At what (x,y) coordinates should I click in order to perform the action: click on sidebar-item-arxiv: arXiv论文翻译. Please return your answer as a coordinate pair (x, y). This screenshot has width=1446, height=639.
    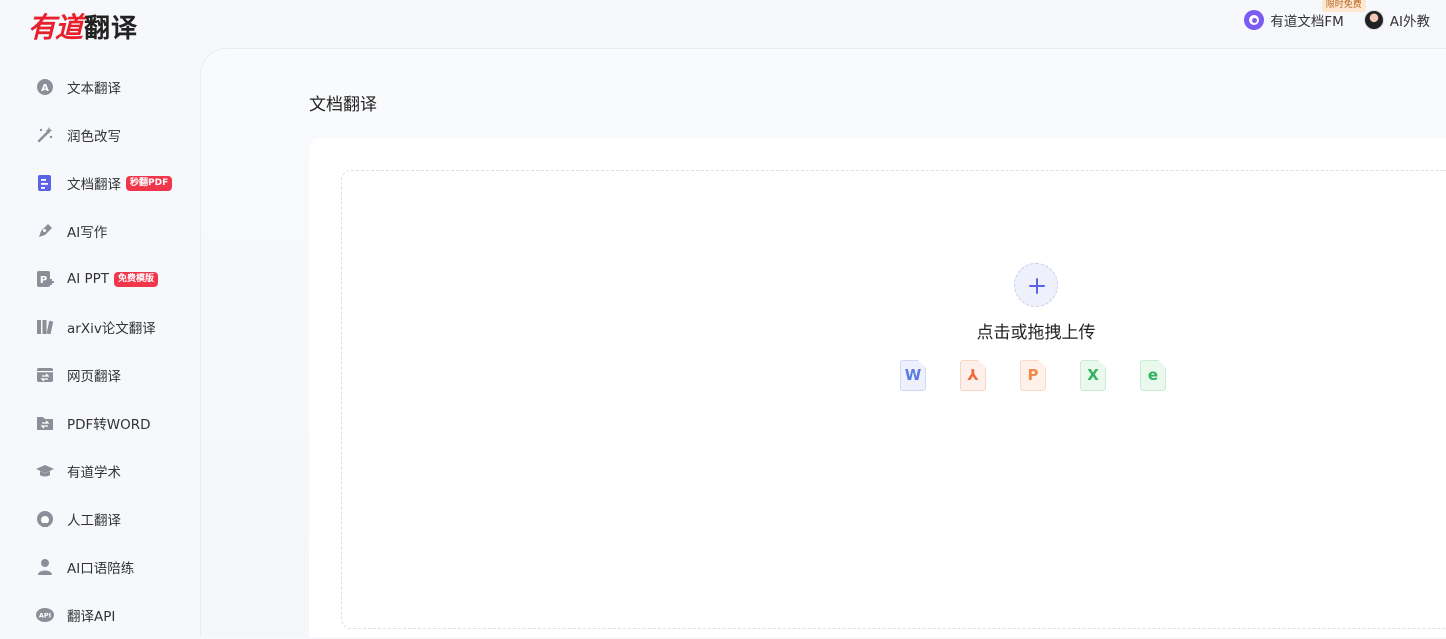
    Looking at the image, I should click on (100, 327).